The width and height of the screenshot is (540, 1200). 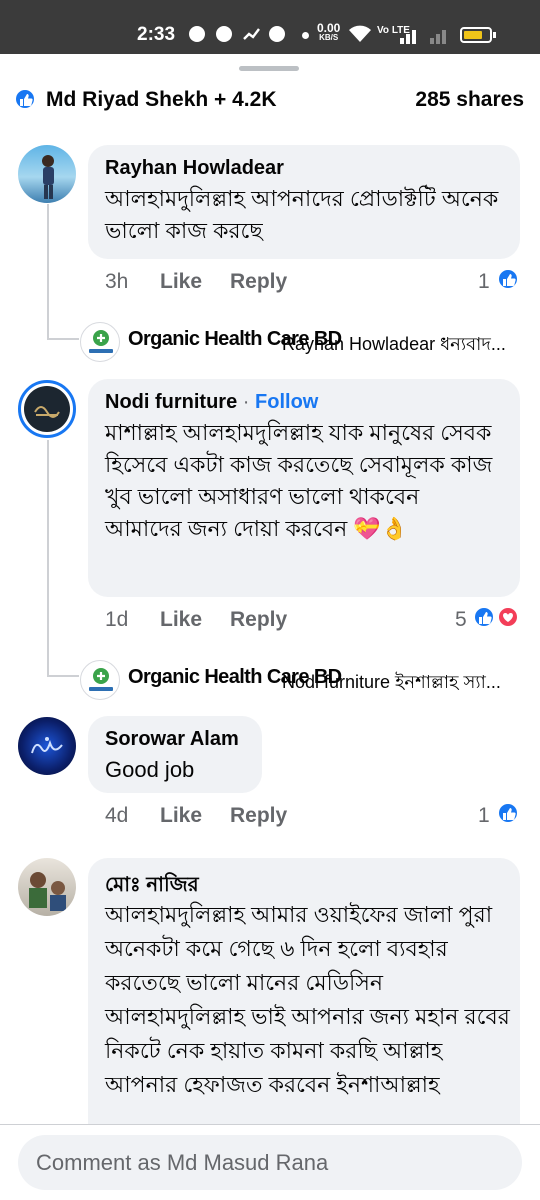 I want to click on signal-icon, so click(x=425, y=37).